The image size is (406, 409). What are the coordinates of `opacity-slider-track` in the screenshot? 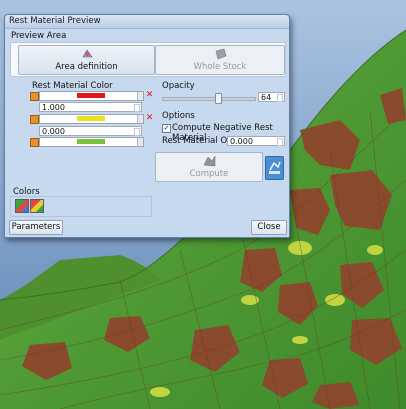 It's located at (209, 99).